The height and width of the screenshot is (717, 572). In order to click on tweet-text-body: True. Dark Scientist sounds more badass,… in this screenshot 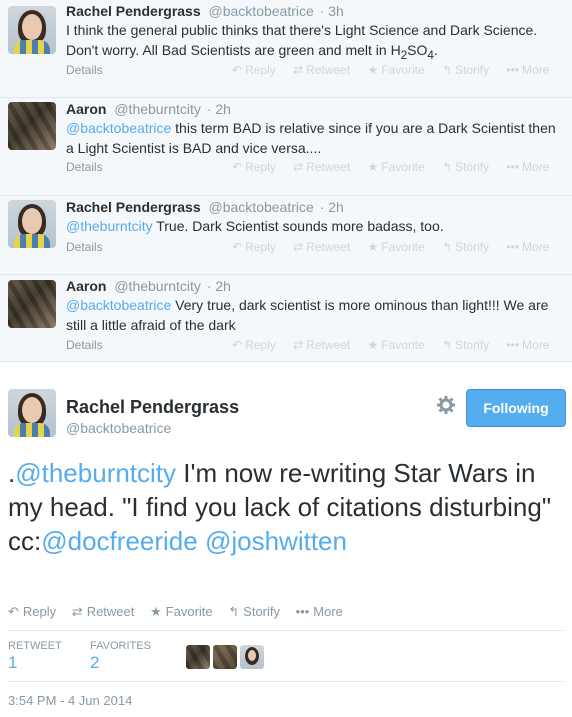, I will do `click(298, 226)`.